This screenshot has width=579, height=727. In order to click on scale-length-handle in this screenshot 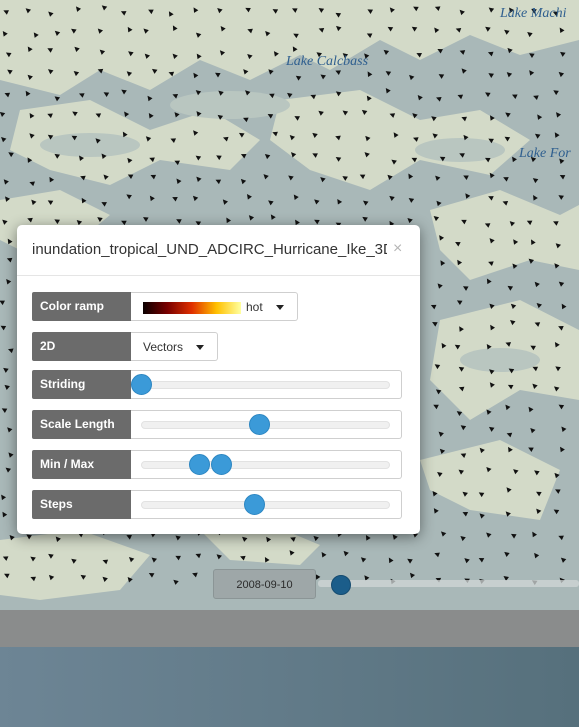, I will do `click(259, 424)`.